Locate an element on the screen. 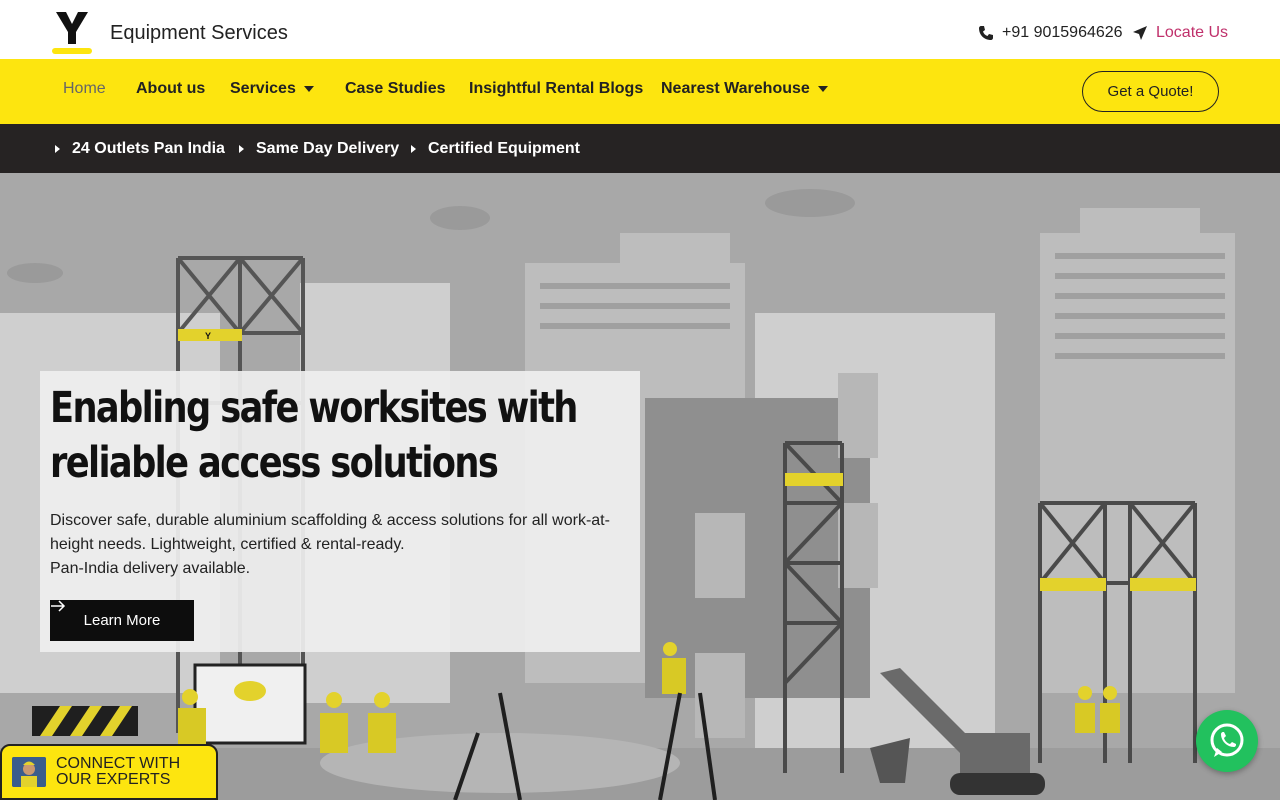  navigation-arrow-icon is located at coordinates (1140, 33).